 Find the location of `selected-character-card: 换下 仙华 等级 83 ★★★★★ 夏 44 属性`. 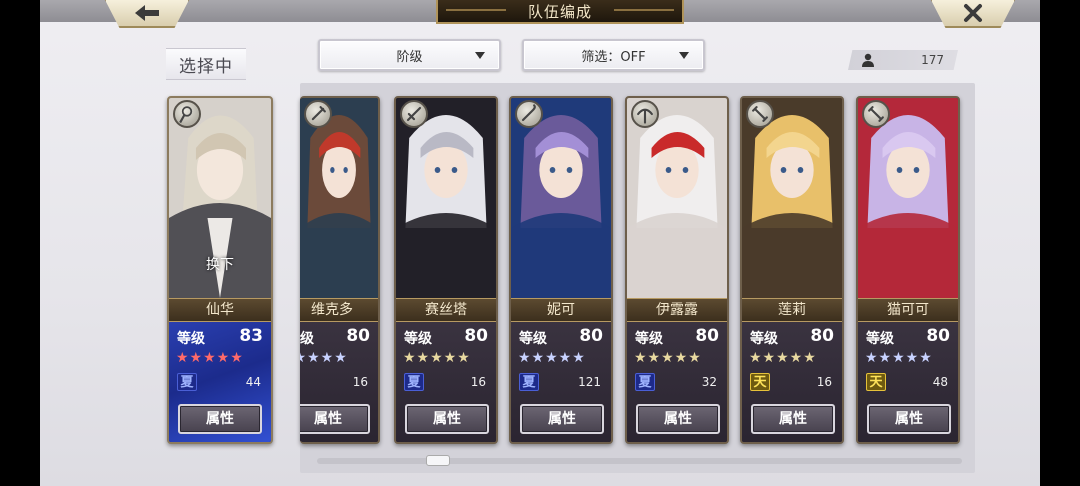

selected-character-card: 换下 仙华 等级 83 ★★★★★ 夏 44 属性 is located at coordinates (220, 270).